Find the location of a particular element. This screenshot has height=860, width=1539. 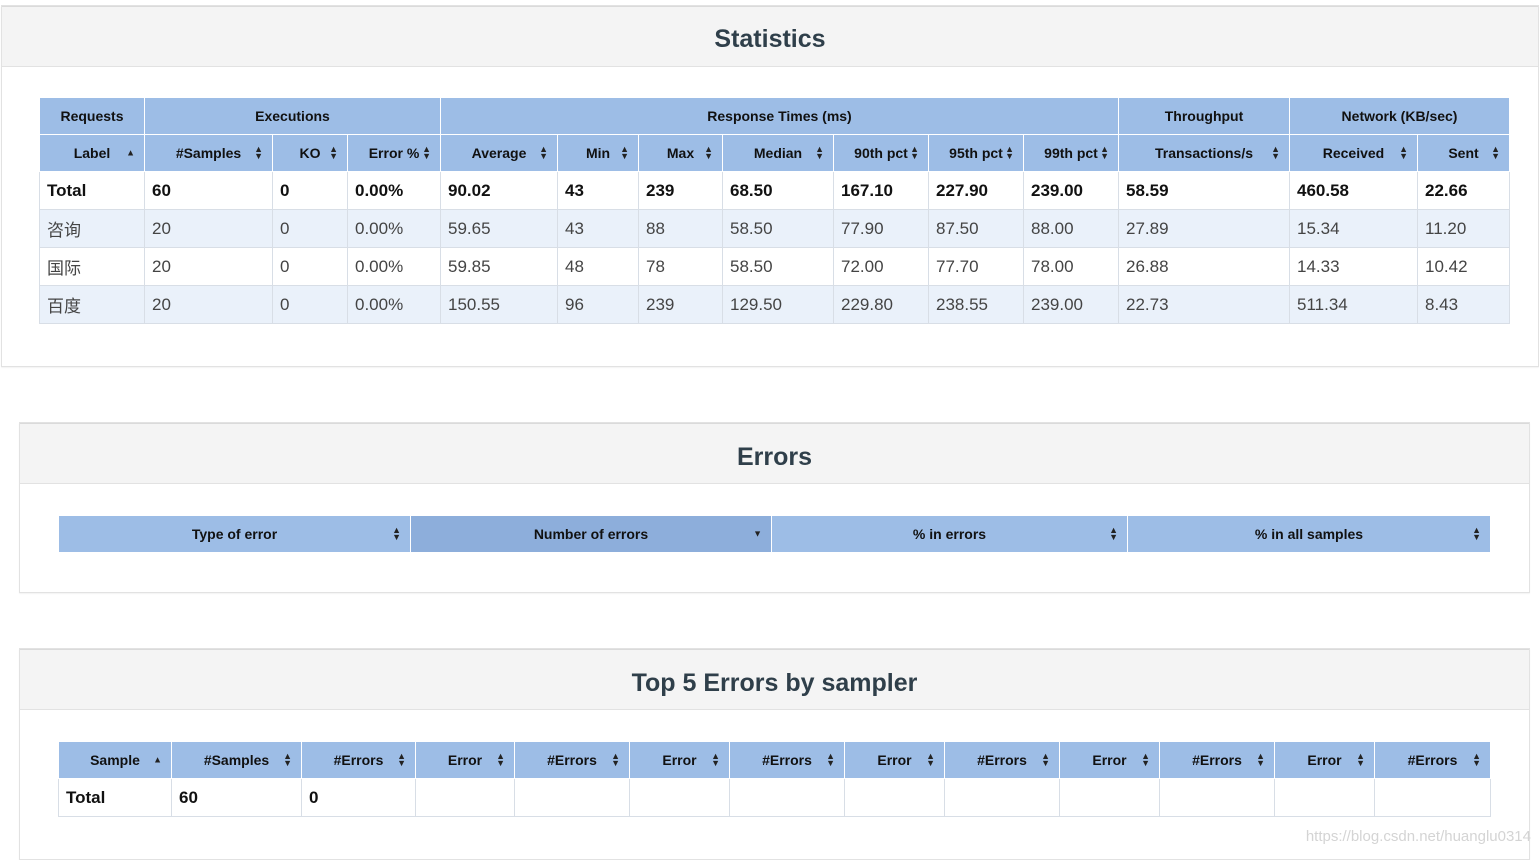

stats-cell: 59.85 is located at coordinates (499, 266).